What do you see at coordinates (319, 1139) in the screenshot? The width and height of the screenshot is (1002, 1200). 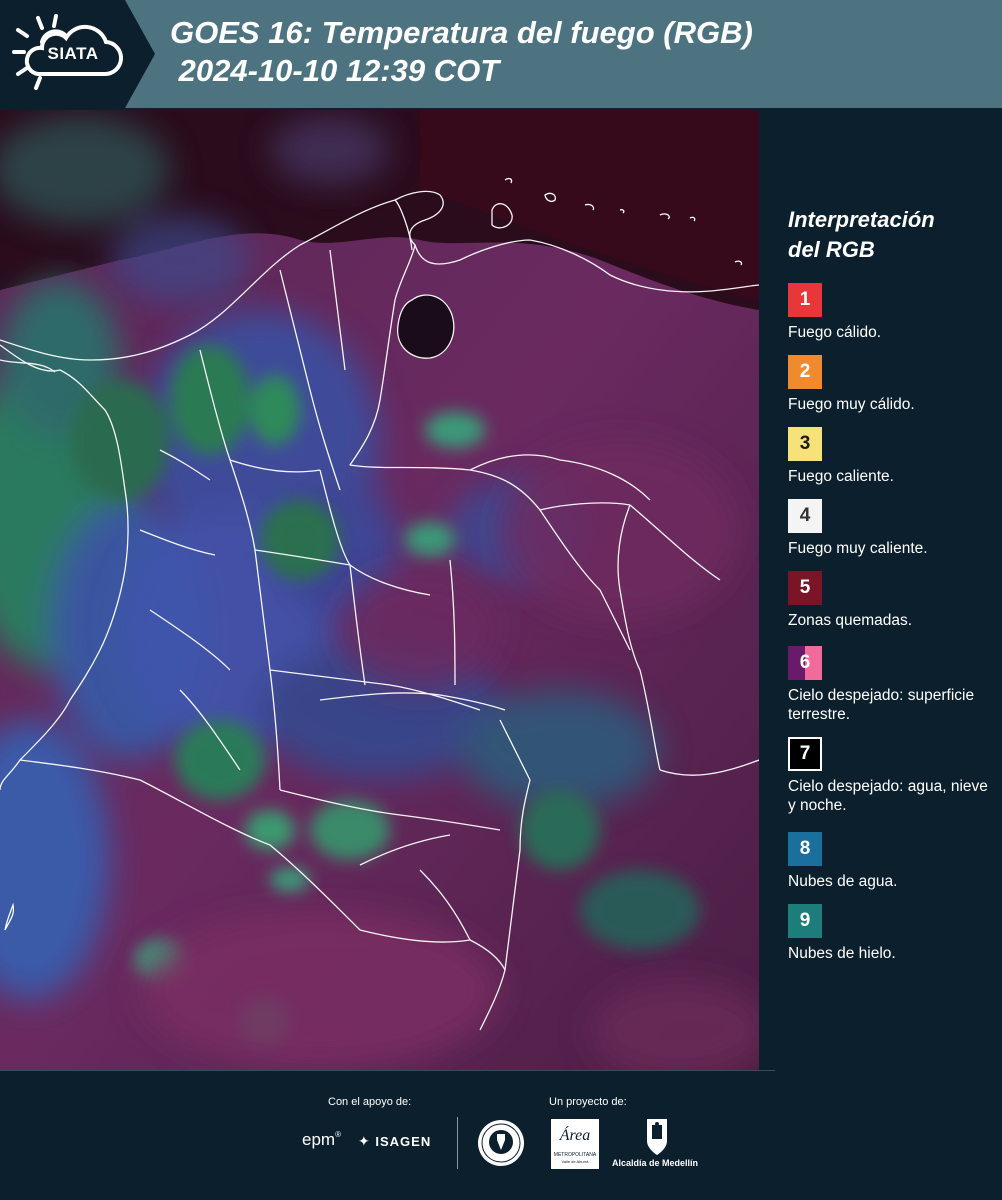 I see `epm-logo-text: epm` at bounding box center [319, 1139].